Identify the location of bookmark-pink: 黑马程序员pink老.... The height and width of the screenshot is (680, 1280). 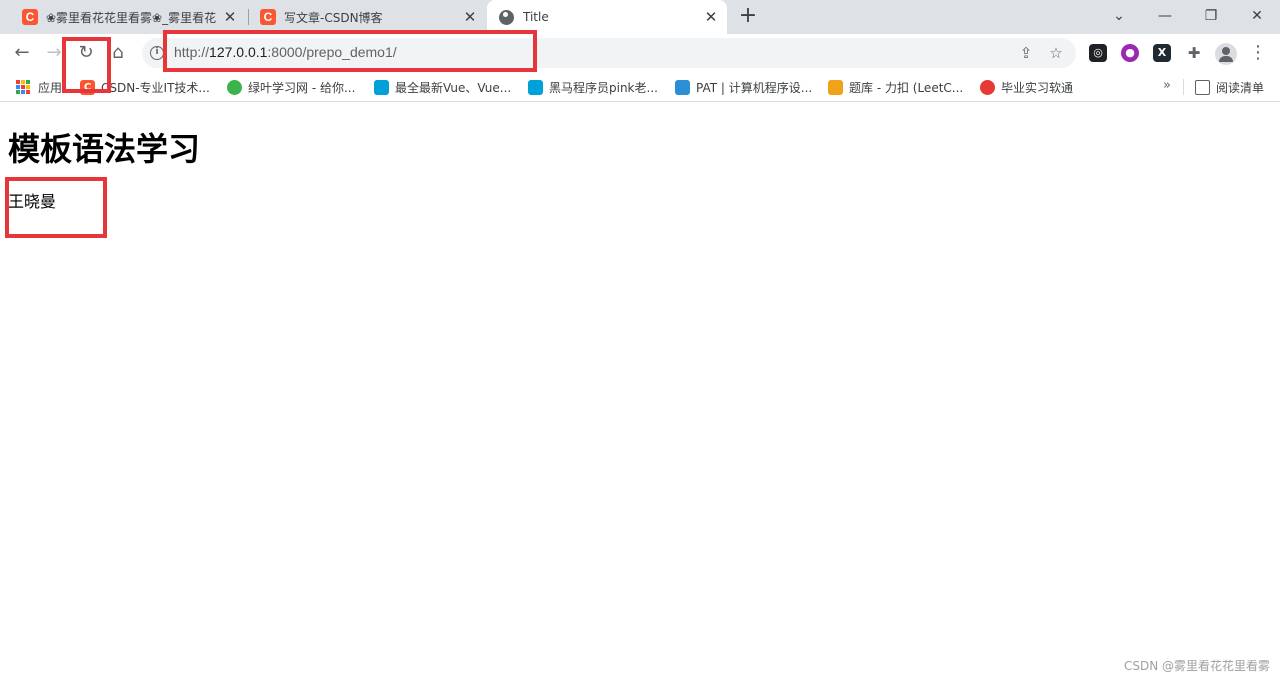
(593, 87).